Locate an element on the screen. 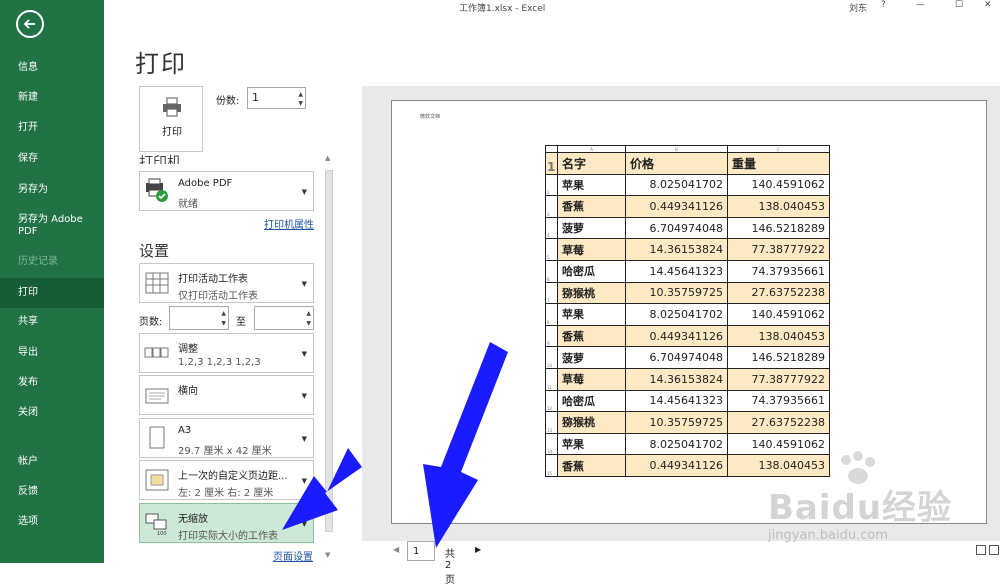 The height and width of the screenshot is (586, 1000). row-number: 5 is located at coordinates (551, 249).